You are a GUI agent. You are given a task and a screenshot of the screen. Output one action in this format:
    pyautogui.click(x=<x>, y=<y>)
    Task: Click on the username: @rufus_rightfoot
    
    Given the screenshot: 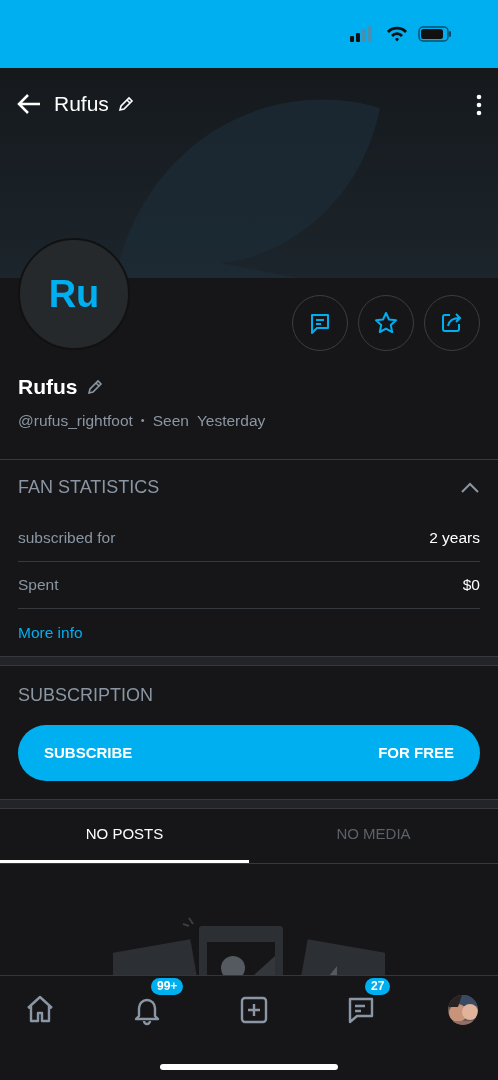 What is the action you would take?
    pyautogui.click(x=75, y=420)
    